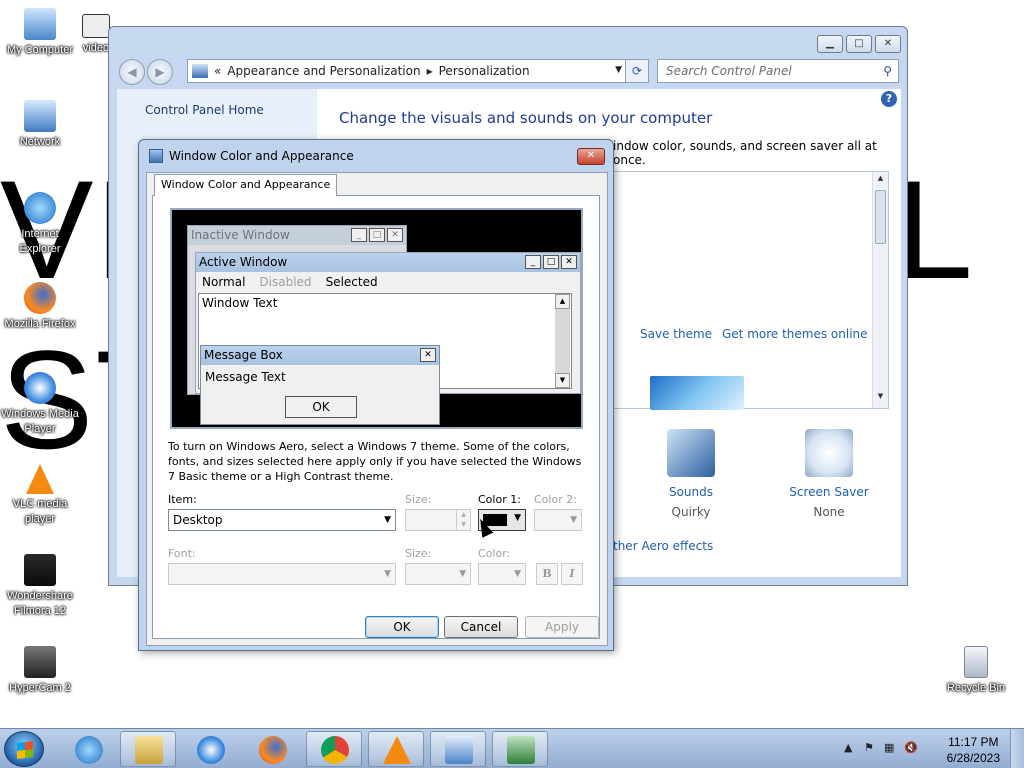 Image resolution: width=1024 pixels, height=768 pixels. I want to click on appearance-preview: Inactive Window _ □ ✕ Active Window _ □, so click(376, 318).